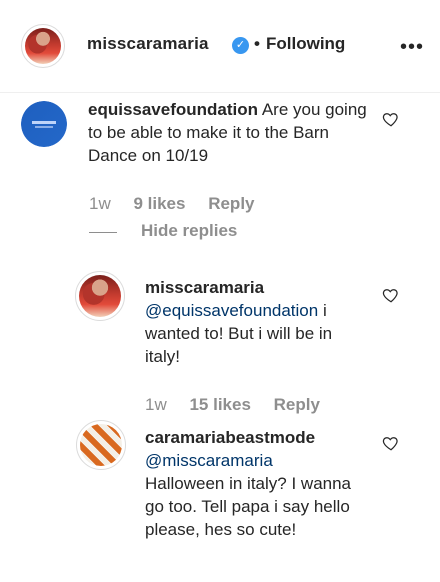 This screenshot has height=582, width=440. Describe the element at coordinates (257, 287) in the screenshot. I see `reply-username: misscaramaria` at that location.